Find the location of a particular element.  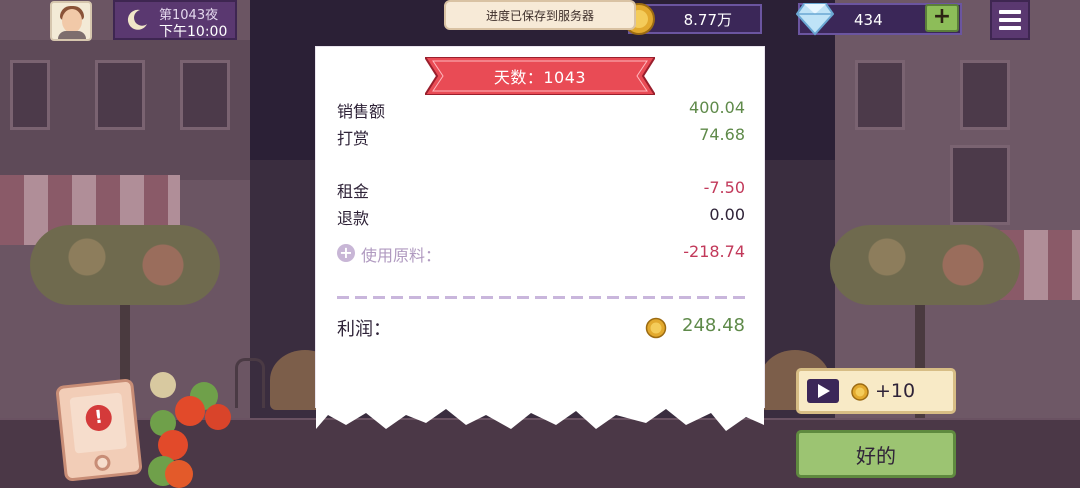

refund-label: 退款 is located at coordinates (353, 218).